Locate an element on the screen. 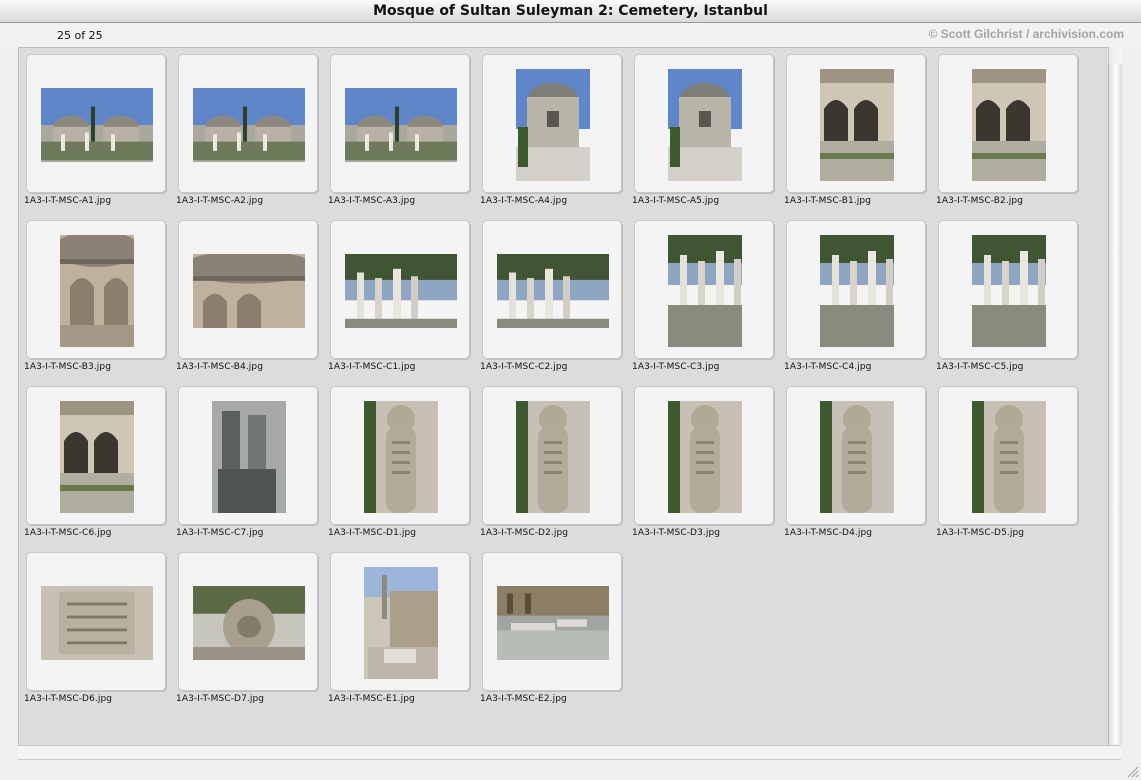 Image resolution: width=1141 pixels, height=780 pixels. thumbnail-item: 1A3-I-T-MSC-A3.jpg is located at coordinates (405, 134).